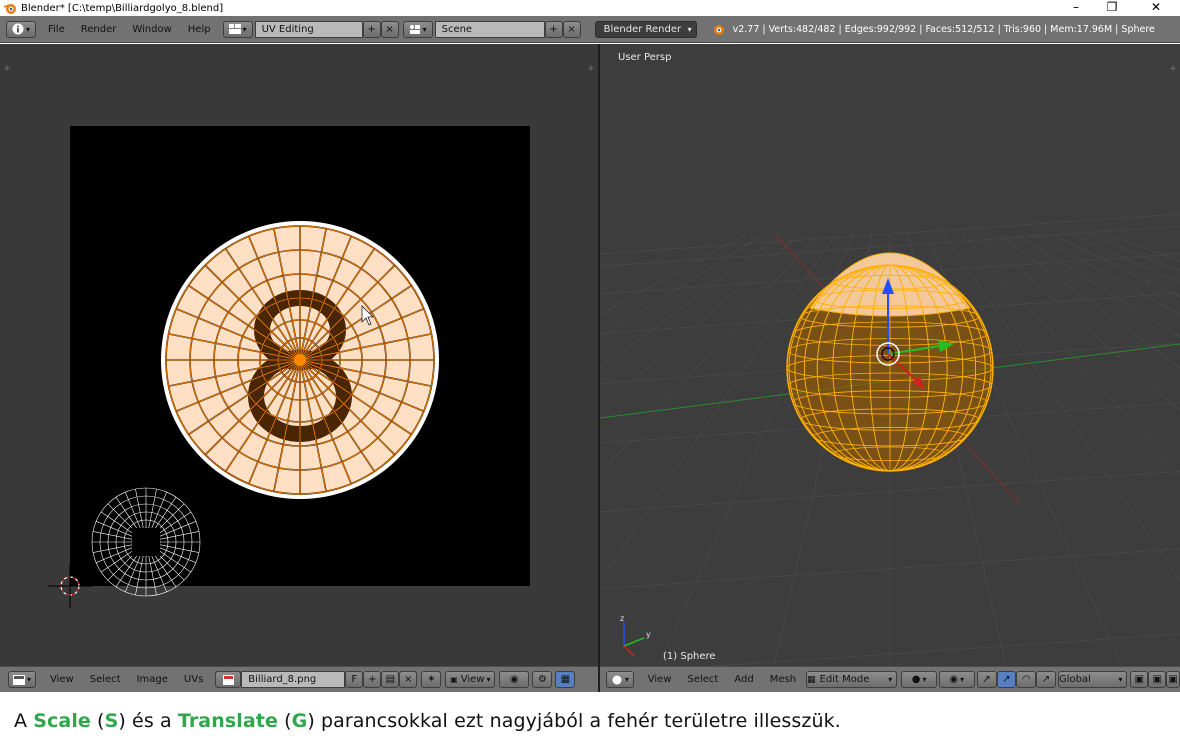 This screenshot has height=742, width=1180. I want to click on viewport-editor-icon: ▾, so click(620, 679).